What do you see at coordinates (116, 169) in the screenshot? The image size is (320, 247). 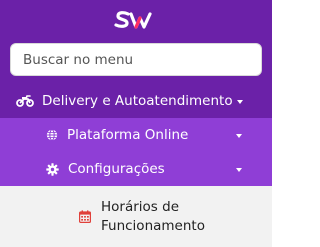 I see `menu-item-label: Configurações` at bounding box center [116, 169].